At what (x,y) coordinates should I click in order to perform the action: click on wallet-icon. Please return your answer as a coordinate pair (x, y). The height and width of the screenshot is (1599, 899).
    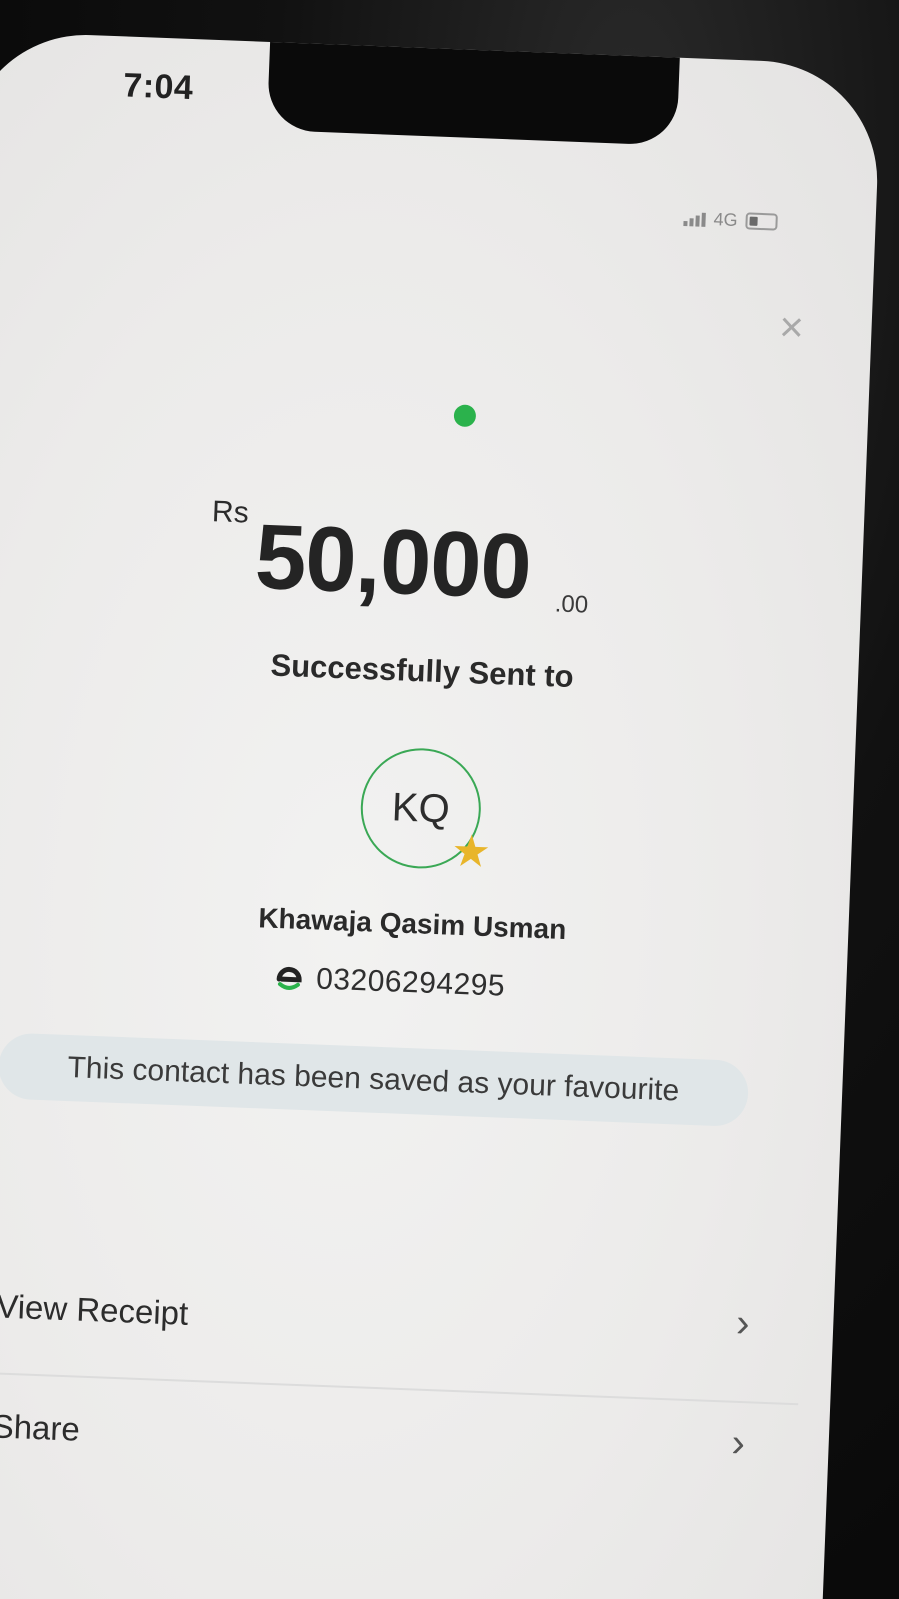
    Looking at the image, I should click on (289, 978).